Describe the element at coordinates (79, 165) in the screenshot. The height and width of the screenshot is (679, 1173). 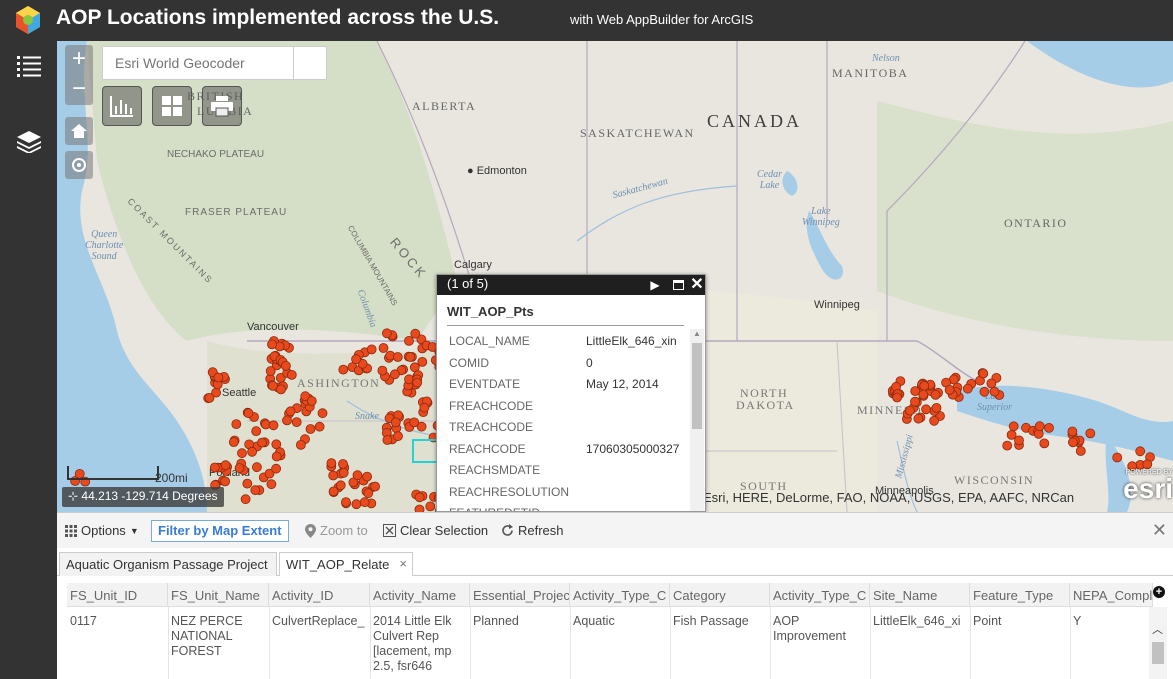
I see `locate-button` at that location.